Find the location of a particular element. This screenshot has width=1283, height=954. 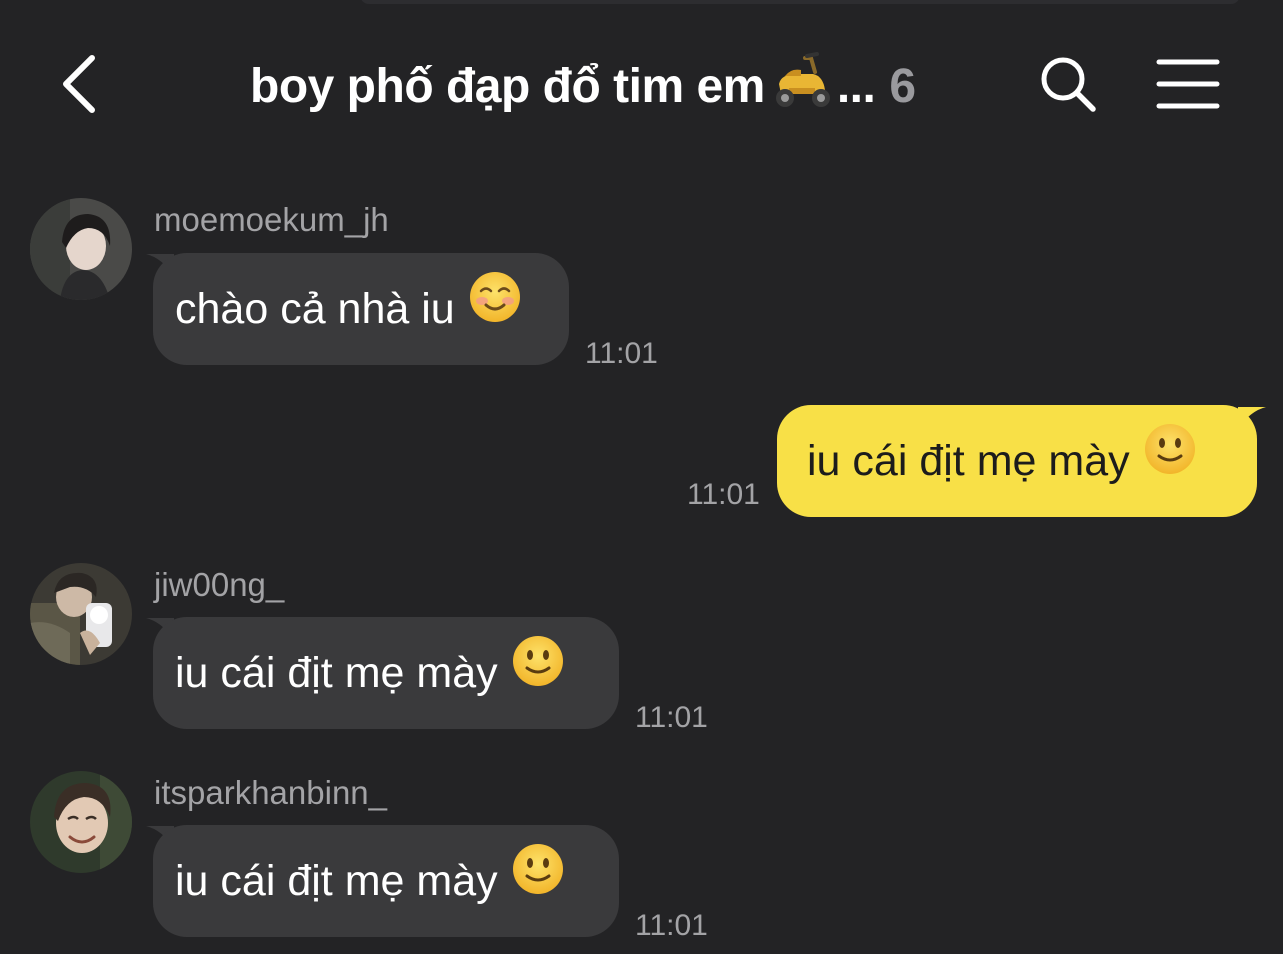

sender-name: jiw00ng_ is located at coordinates (219, 584).